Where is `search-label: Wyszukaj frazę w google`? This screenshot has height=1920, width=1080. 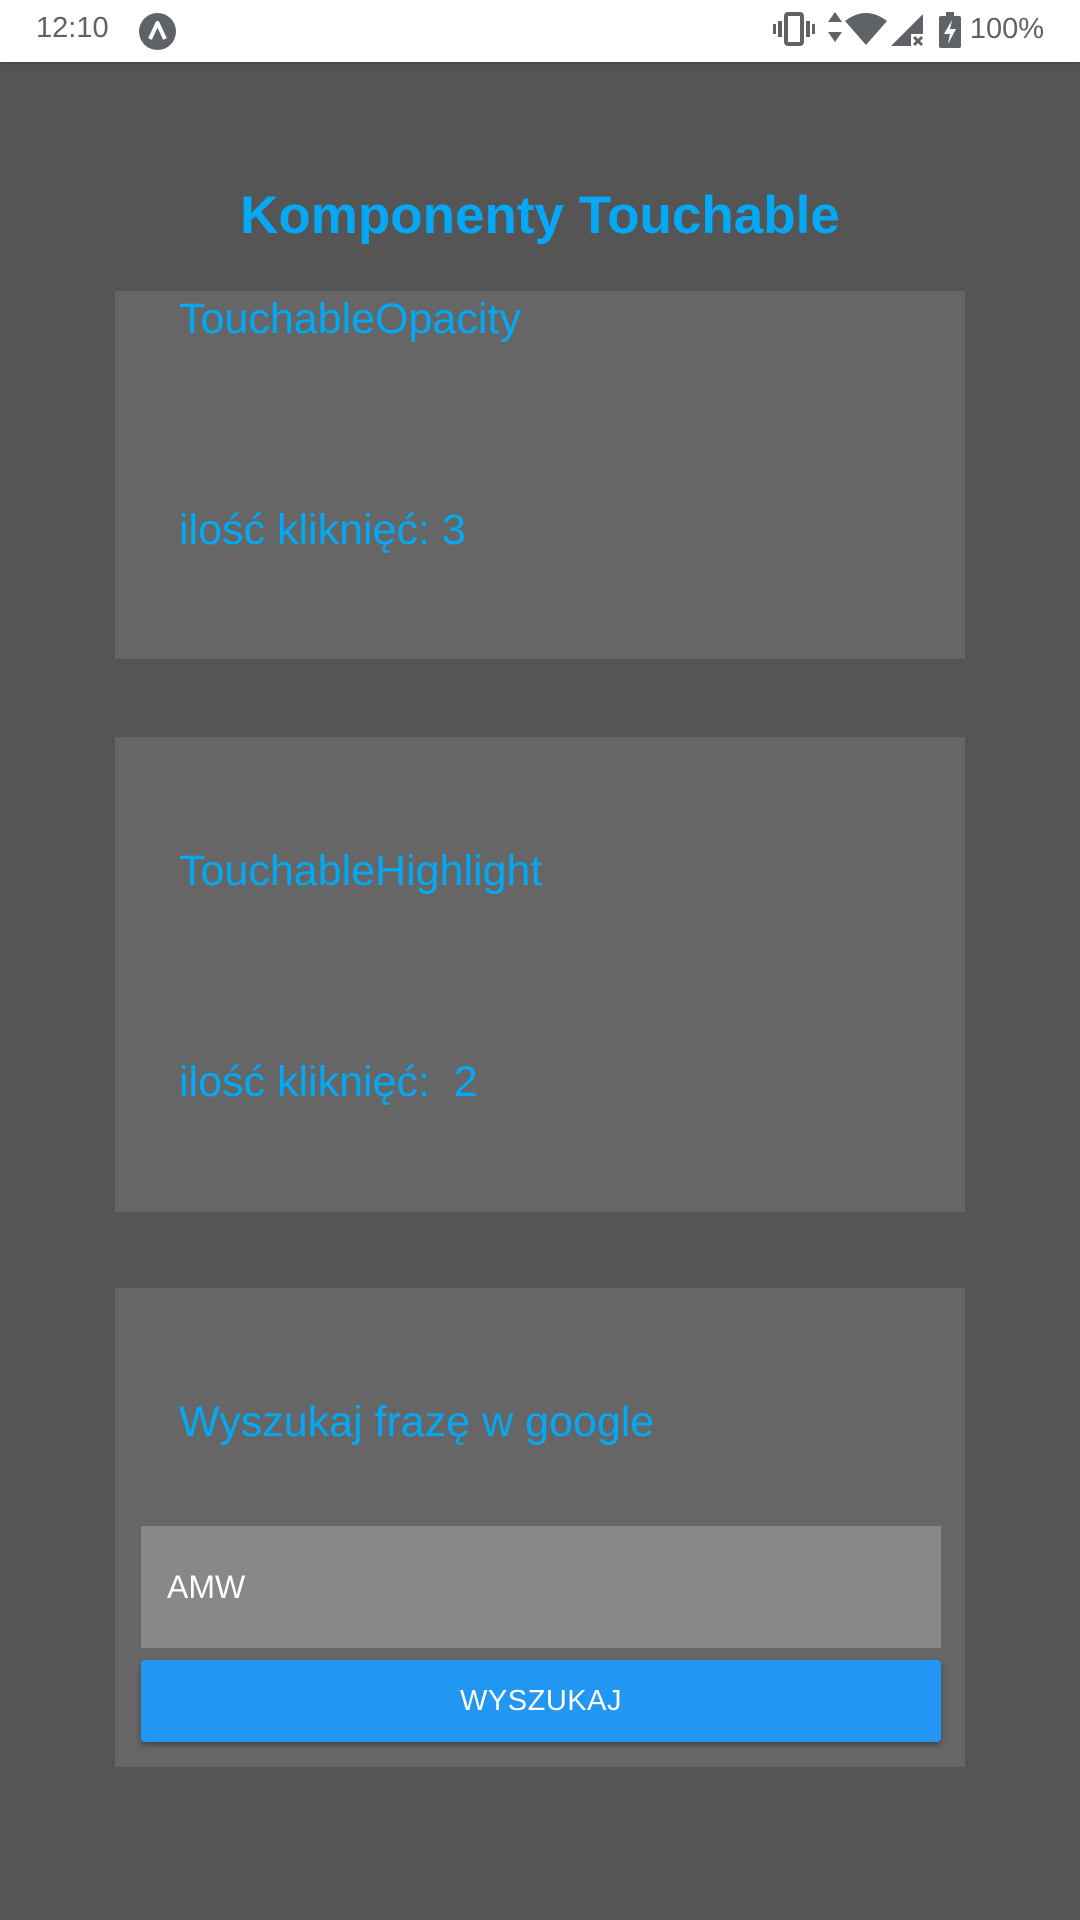 search-label: Wyszukaj frazę w google is located at coordinates (417, 1422).